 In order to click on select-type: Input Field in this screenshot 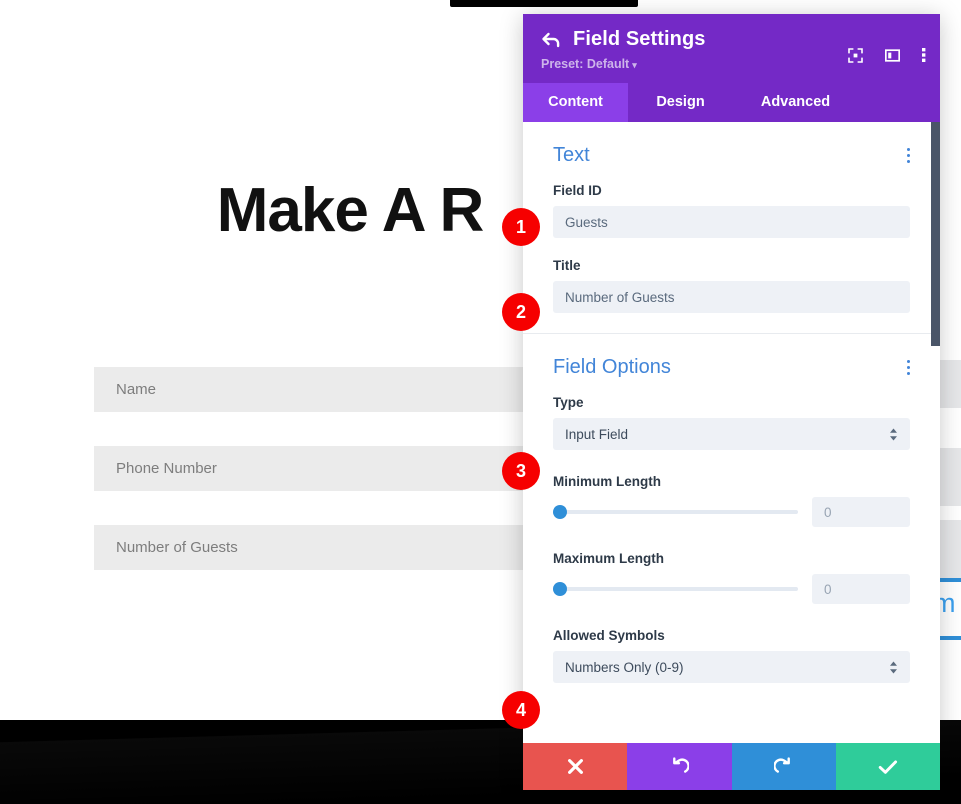, I will do `click(731, 434)`.